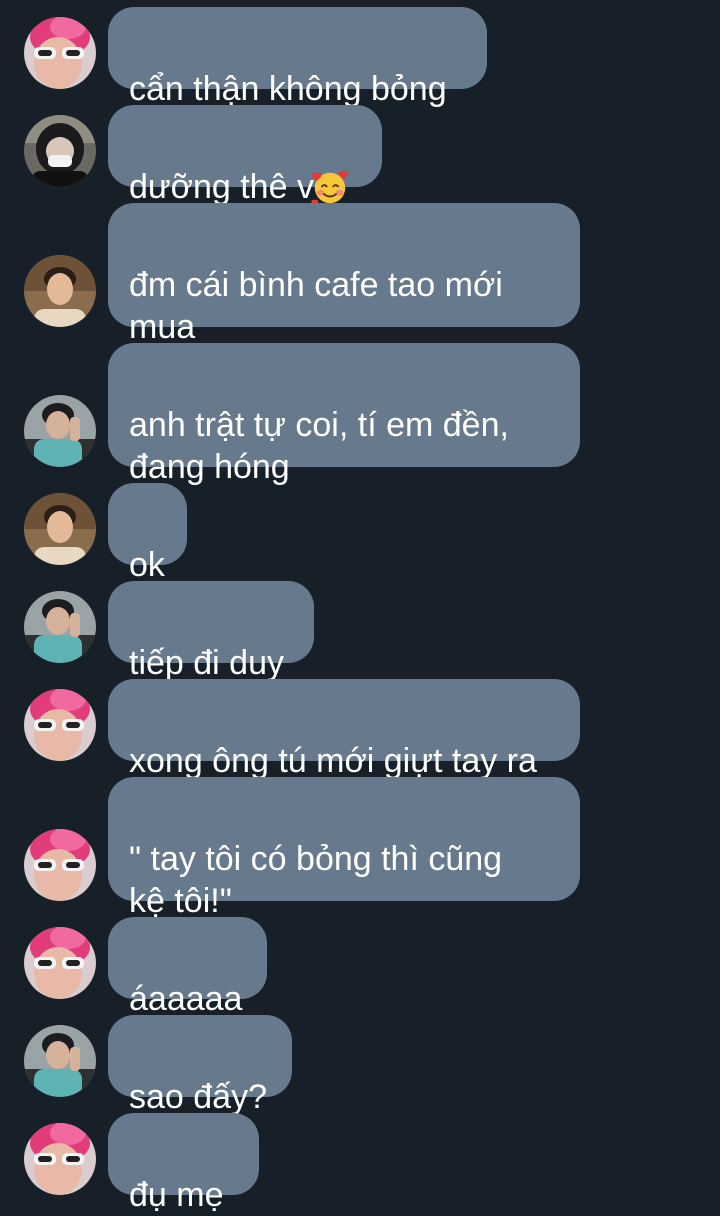  I want to click on message-row: anh trật tự coi, tí em đền, đang hóng, so click(360, 414).